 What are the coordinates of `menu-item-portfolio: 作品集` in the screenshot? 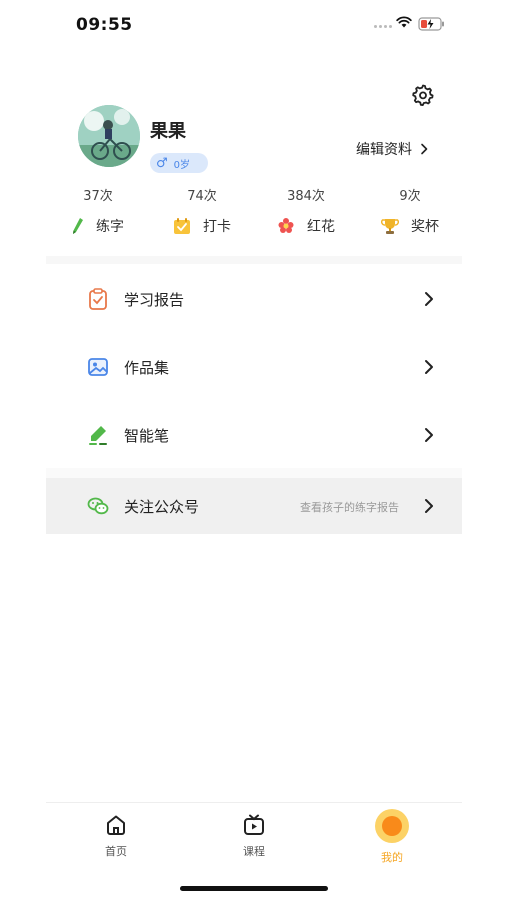 It's located at (254, 366).